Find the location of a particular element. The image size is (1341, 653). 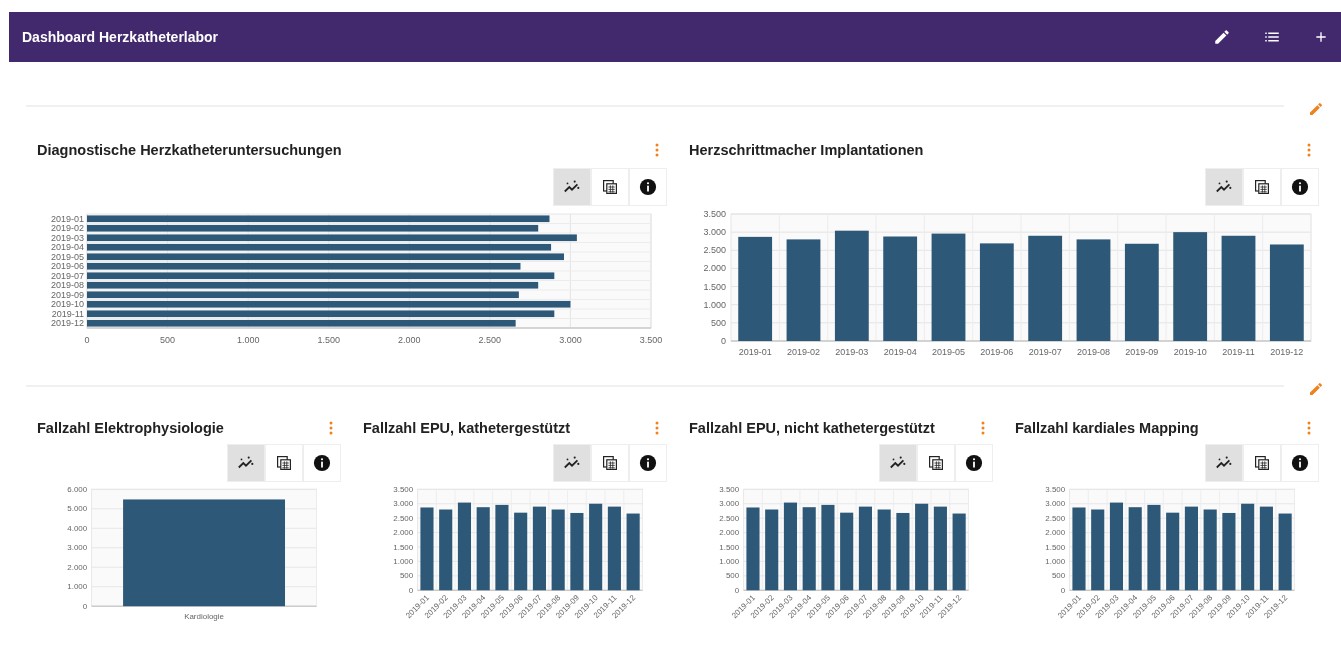

category-label: 2019-05 is located at coordinates (948, 352).